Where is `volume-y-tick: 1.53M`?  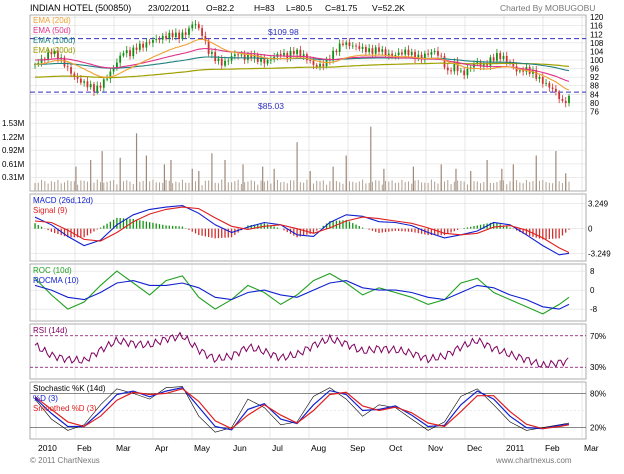
volume-y-tick: 1.53M is located at coordinates (13, 123).